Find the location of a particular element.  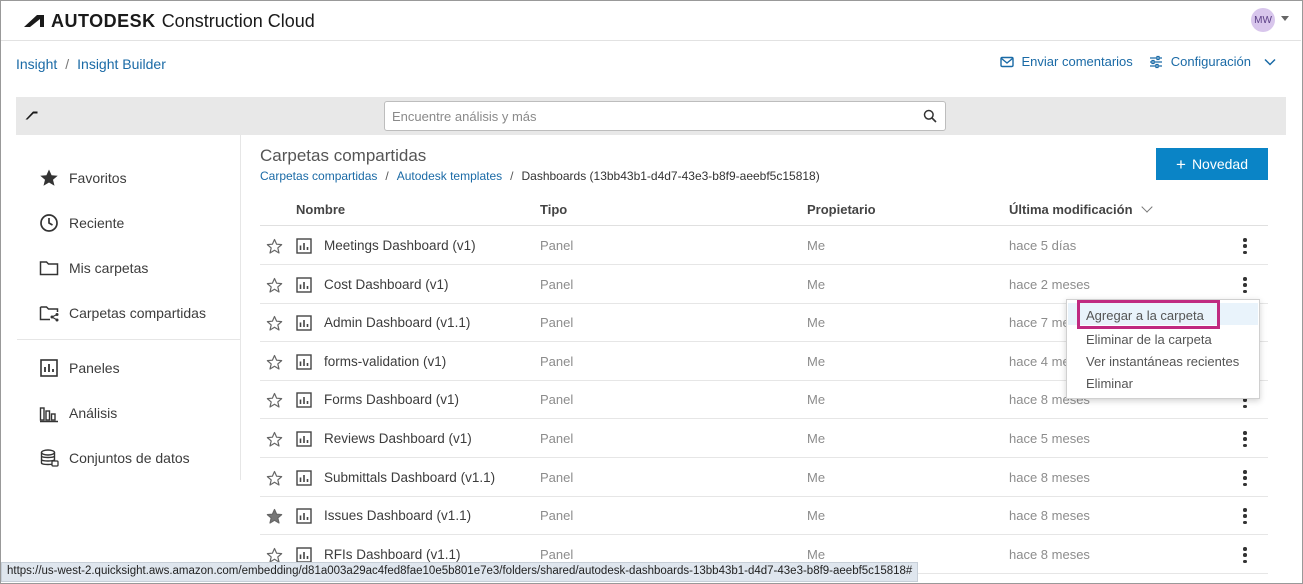

sidebar-item-label: Conjuntos de datos is located at coordinates (129, 458).